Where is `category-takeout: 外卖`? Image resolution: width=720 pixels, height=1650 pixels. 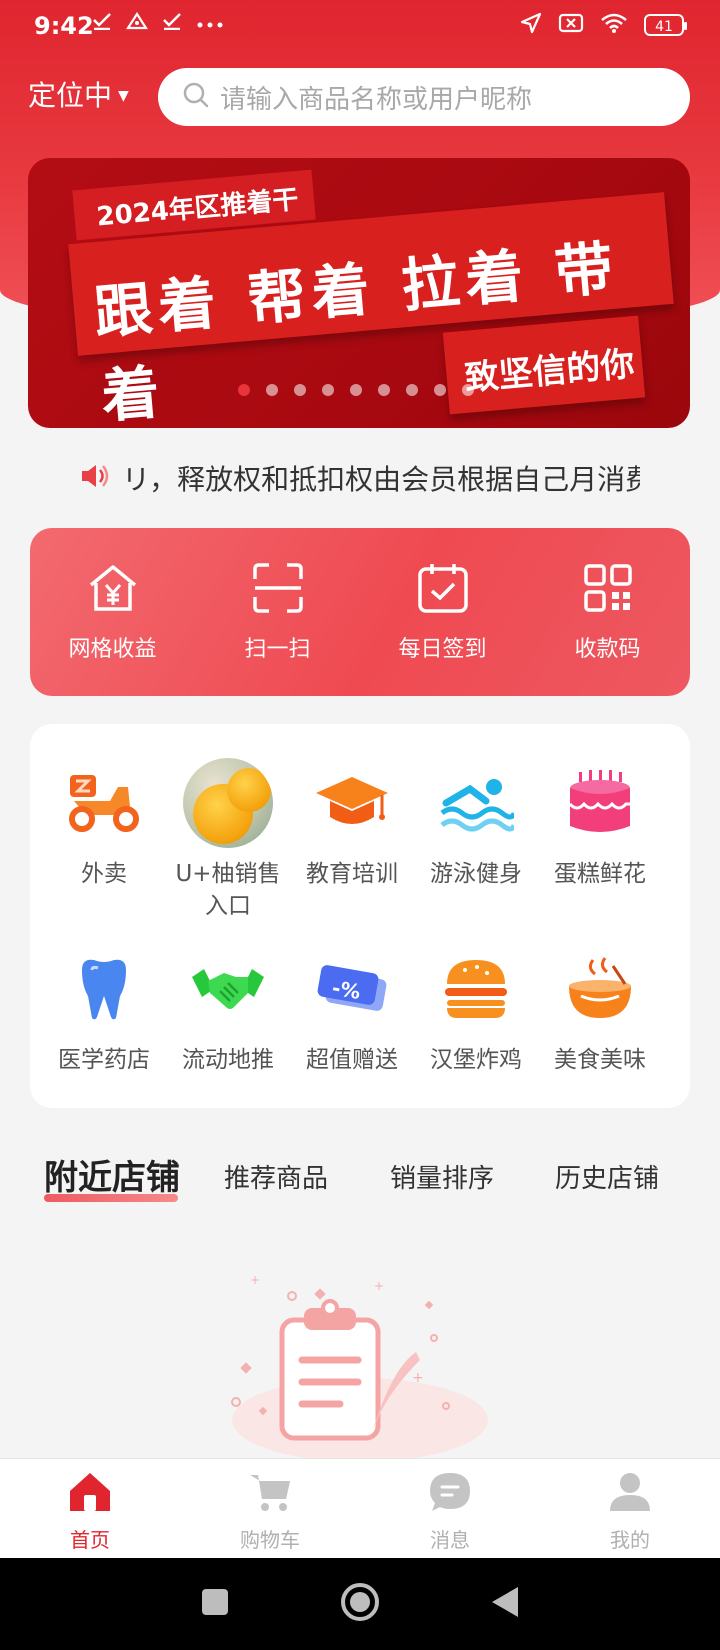 category-takeout: 外卖 is located at coordinates (104, 840).